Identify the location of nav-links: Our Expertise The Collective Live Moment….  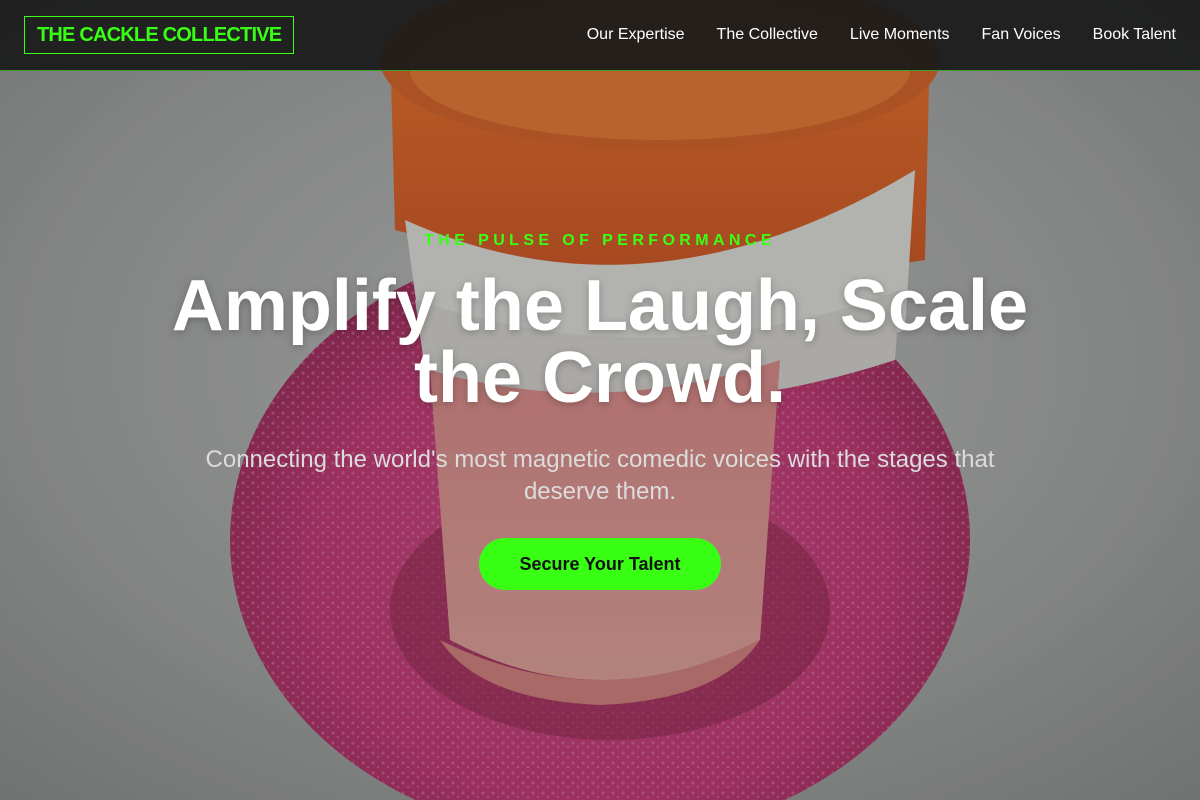
(881, 35).